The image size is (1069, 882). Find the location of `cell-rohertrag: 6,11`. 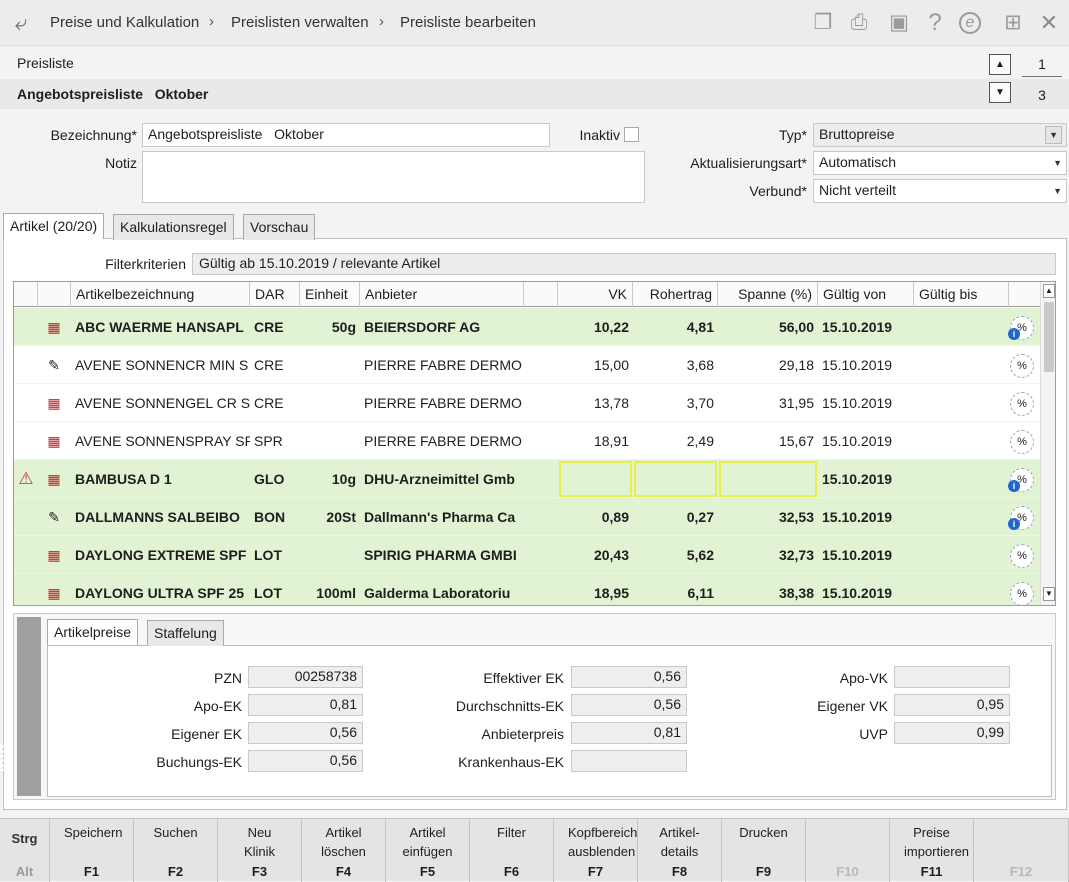

cell-rohertrag: 6,11 is located at coordinates (675, 589).